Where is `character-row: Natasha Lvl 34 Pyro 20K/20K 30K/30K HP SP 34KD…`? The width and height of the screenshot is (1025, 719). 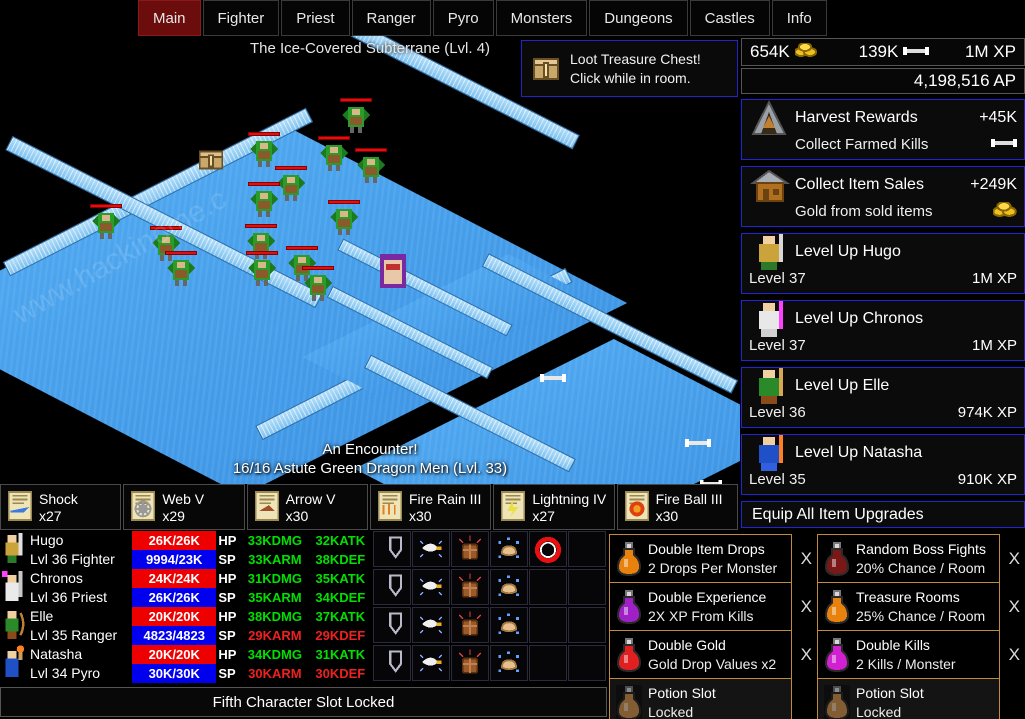
character-row: Natasha Lvl 34 Pyro 20K/20K 30K/30K HP SP 34KD… is located at coordinates (303, 664).